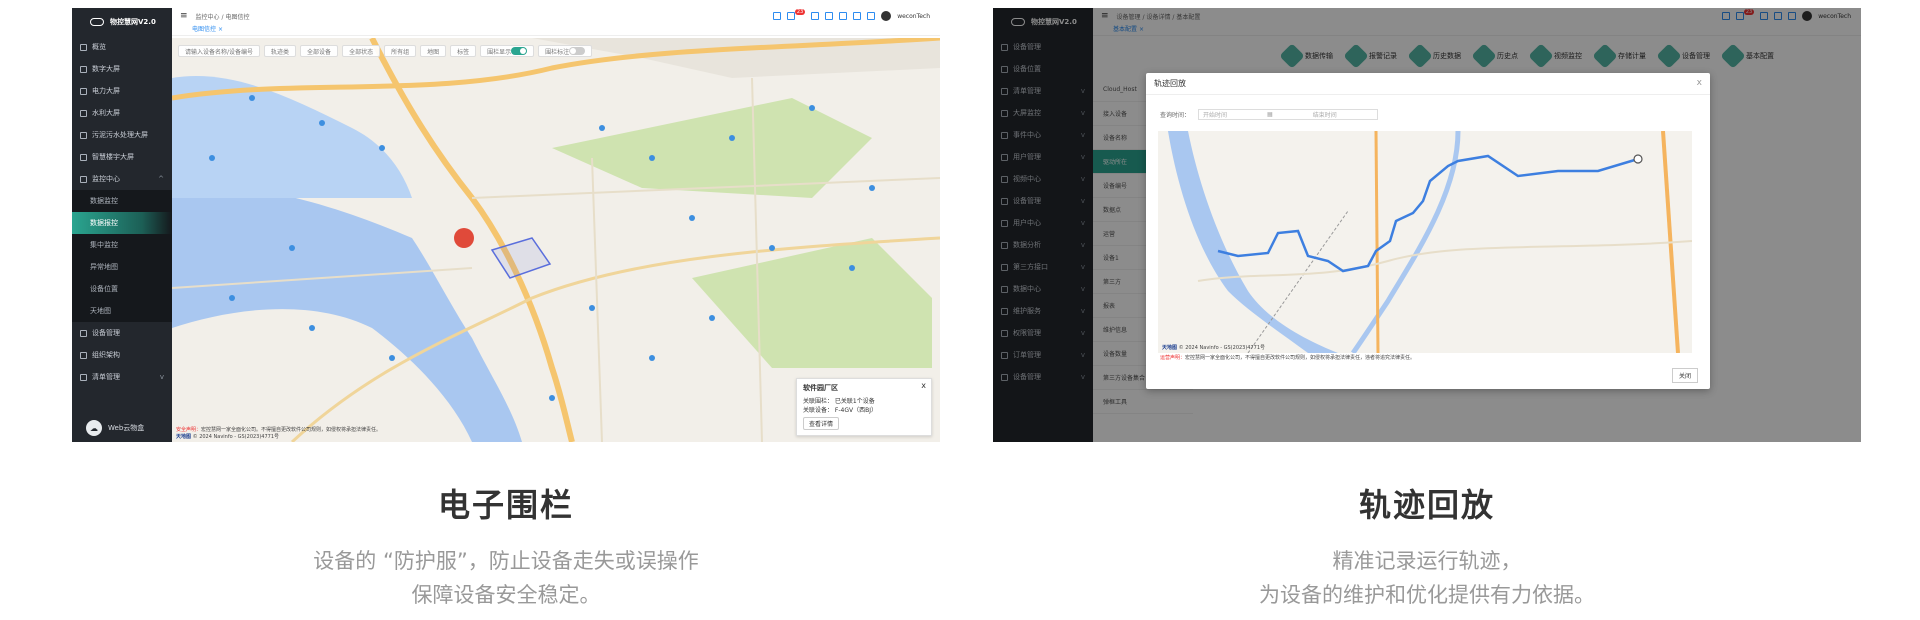  Describe the element at coordinates (122, 91) in the screenshot. I see `sidebar-item: 电力大屏` at that location.